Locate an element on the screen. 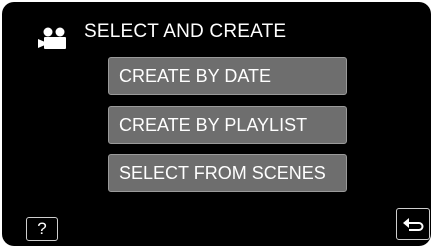 The height and width of the screenshot is (248, 433). create-by-playlist-button: CREATE BY PLAYLIST is located at coordinates (227, 125).